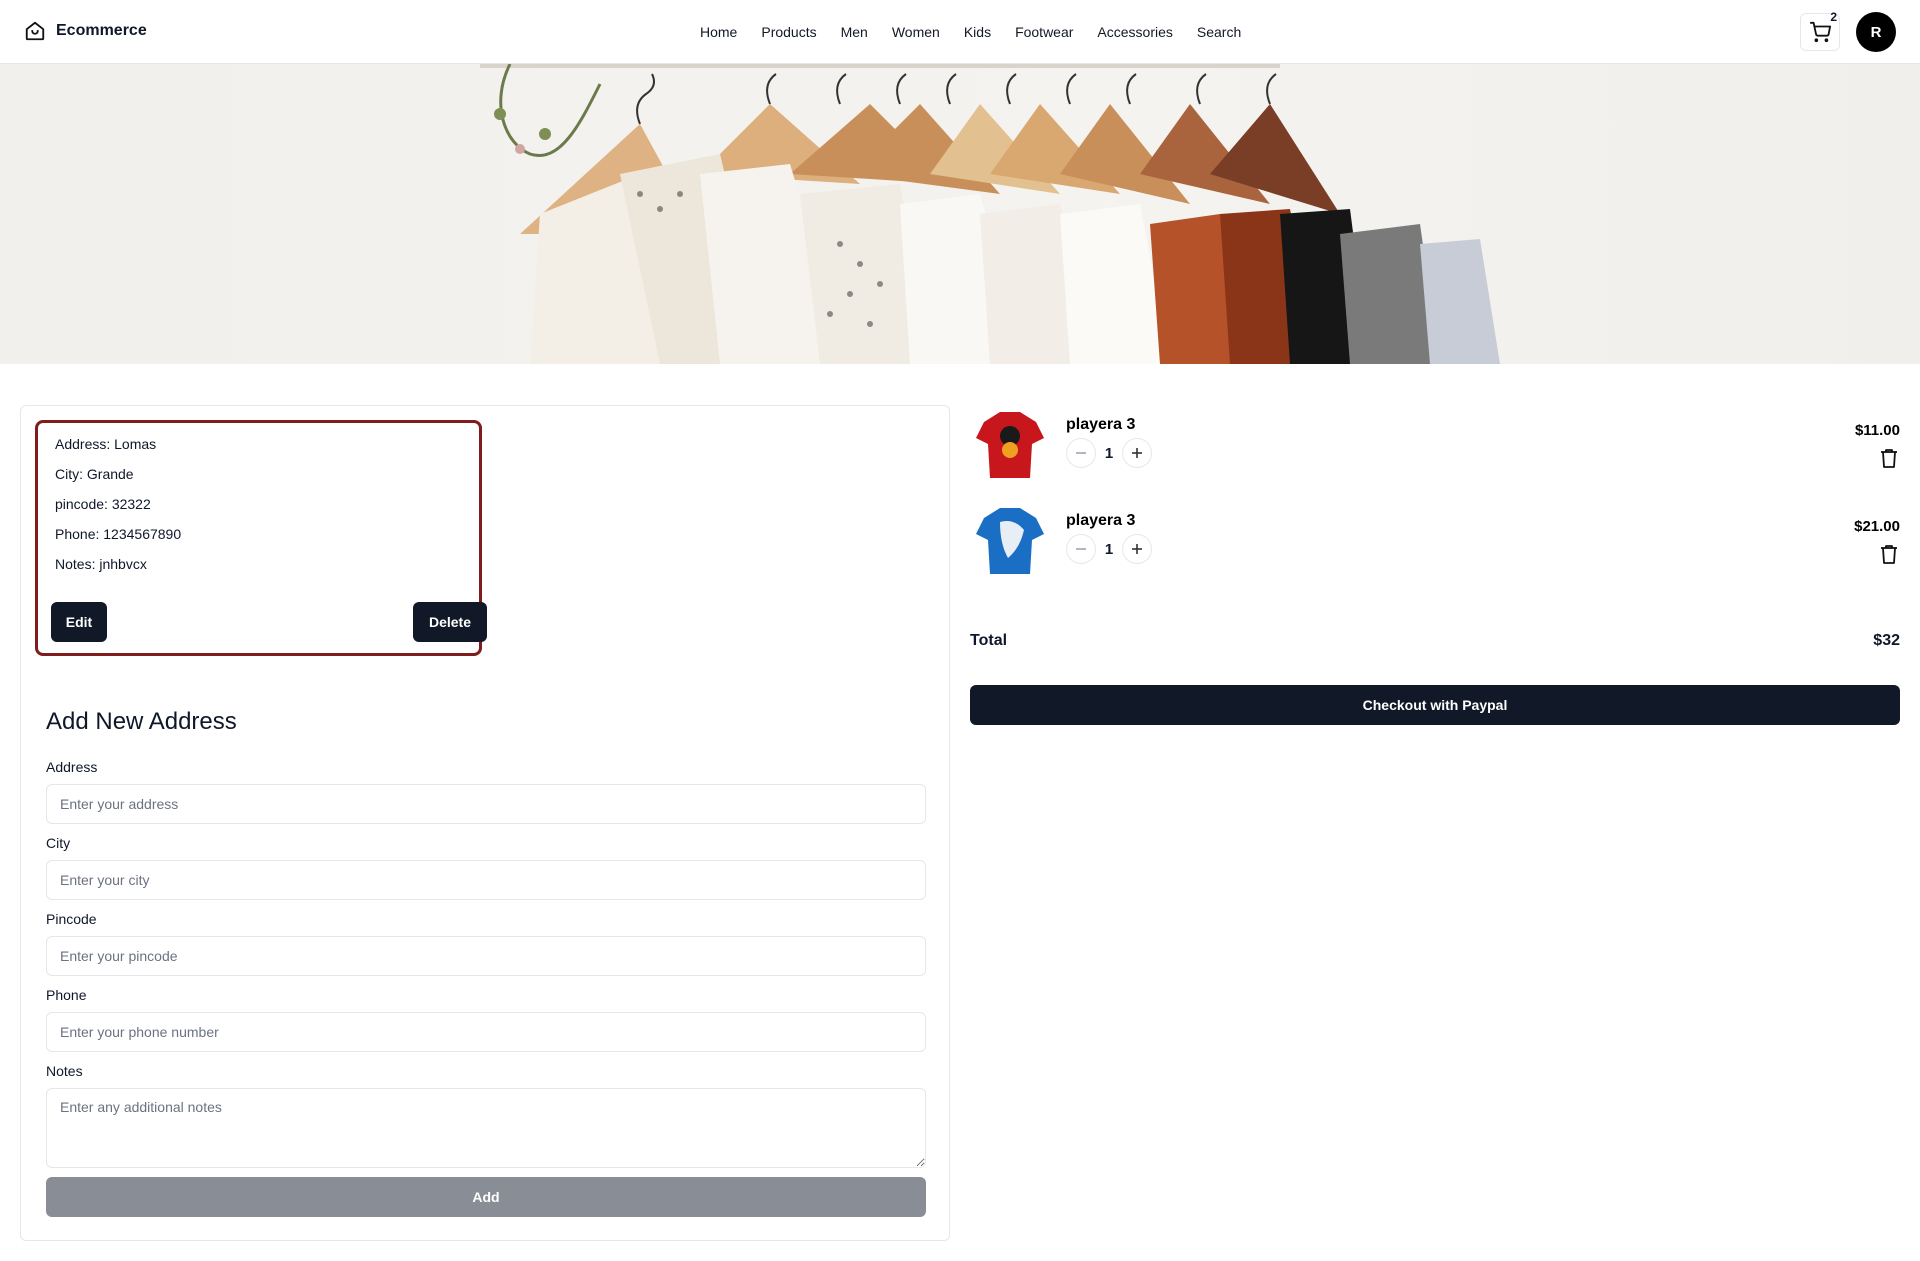  What do you see at coordinates (1044, 32) in the screenshot?
I see `nav-footwear: Footwear` at bounding box center [1044, 32].